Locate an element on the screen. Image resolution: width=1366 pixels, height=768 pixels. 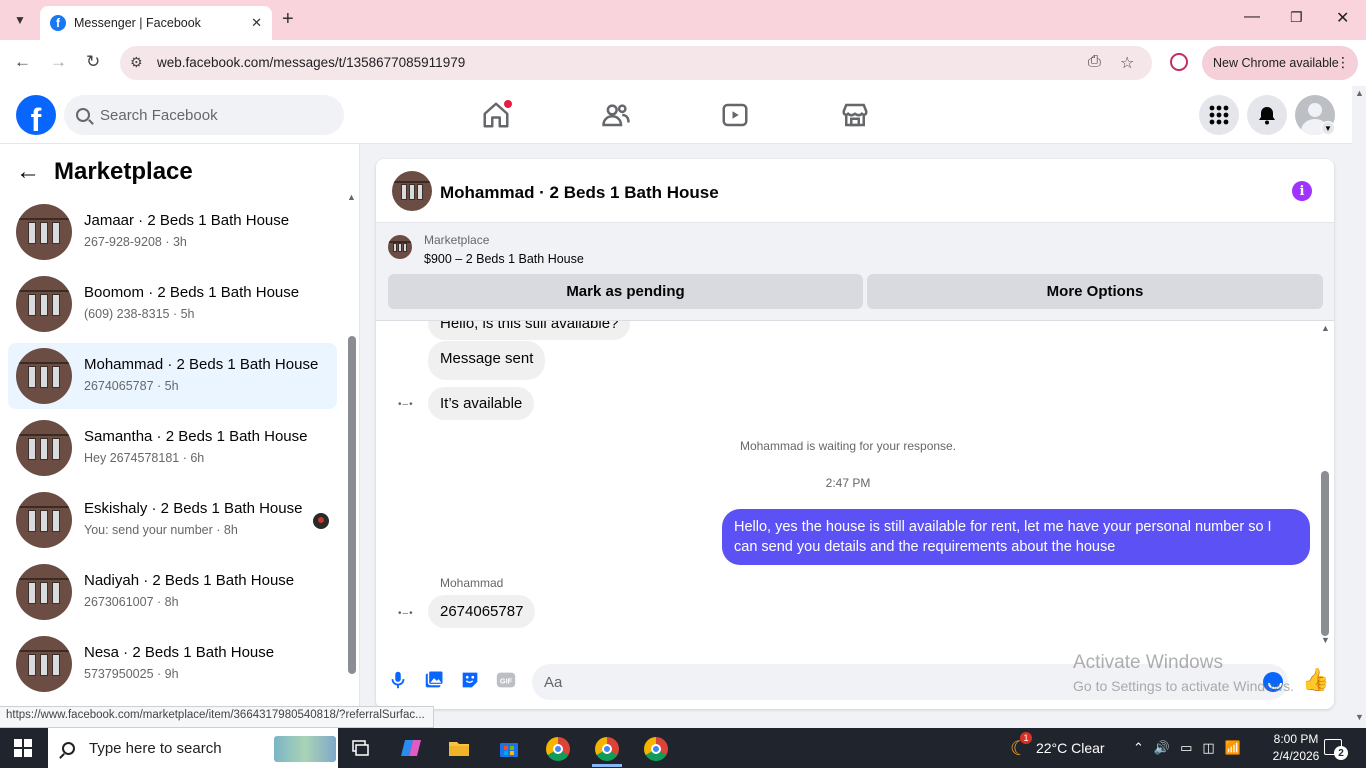
new-chrome-available-button: New Chrome available ⋮ is located at coordinates (1280, 63).